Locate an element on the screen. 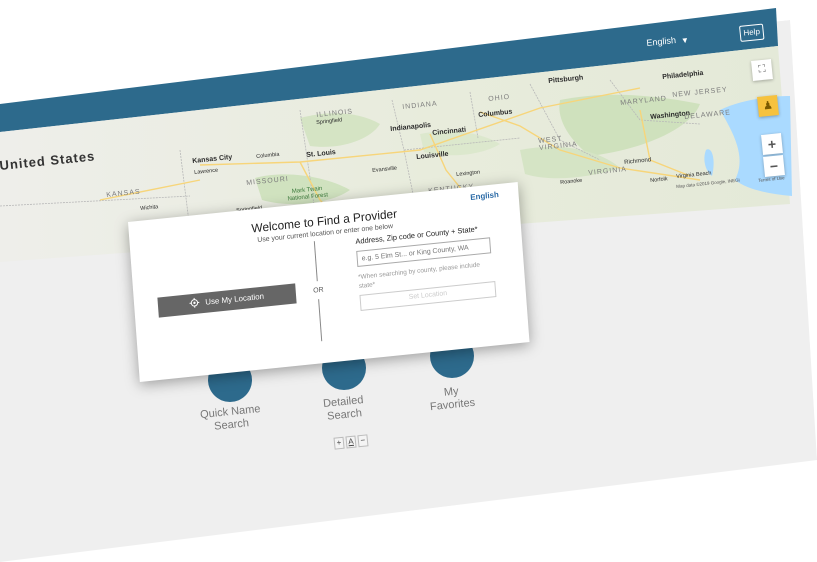 The height and width of the screenshot is (562, 817). use-my-location-button: Use My Location is located at coordinates (227, 300).